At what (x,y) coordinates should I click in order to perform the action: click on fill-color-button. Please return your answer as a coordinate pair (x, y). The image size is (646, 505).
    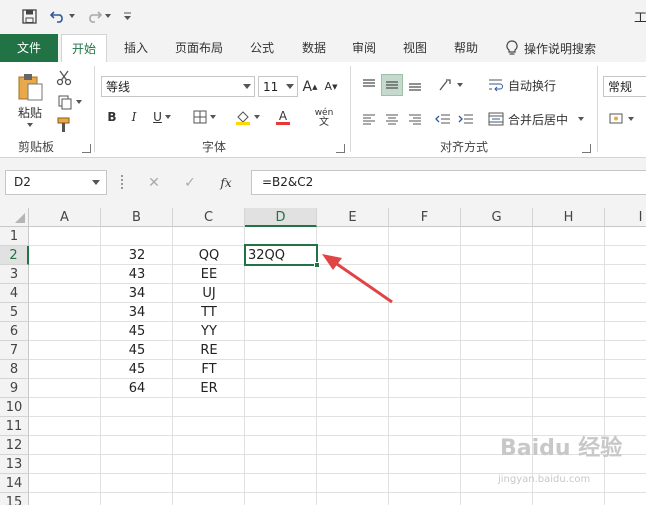
    Looking at the image, I should click on (247, 117).